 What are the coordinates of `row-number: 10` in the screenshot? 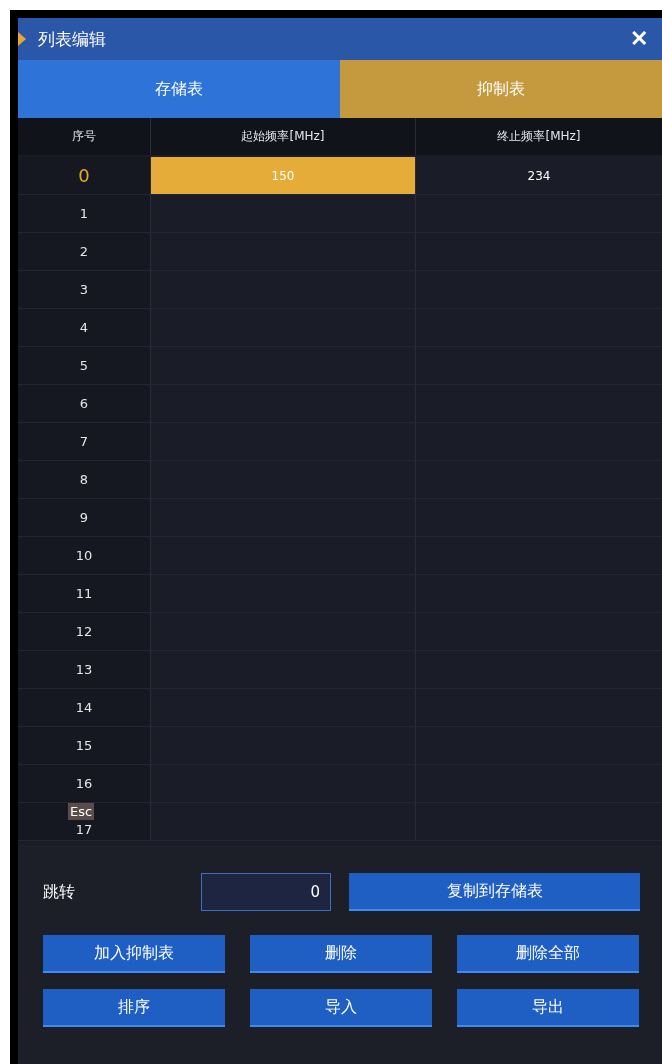 It's located at (84, 555).